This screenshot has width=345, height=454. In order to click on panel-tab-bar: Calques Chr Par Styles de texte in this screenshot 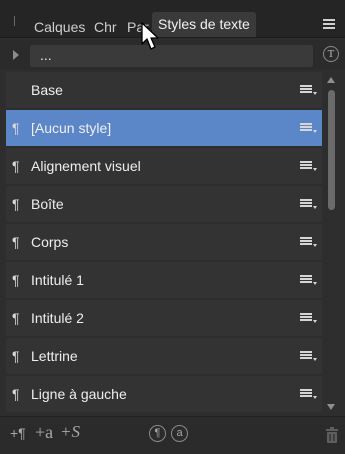, I will do `click(172, 19)`.